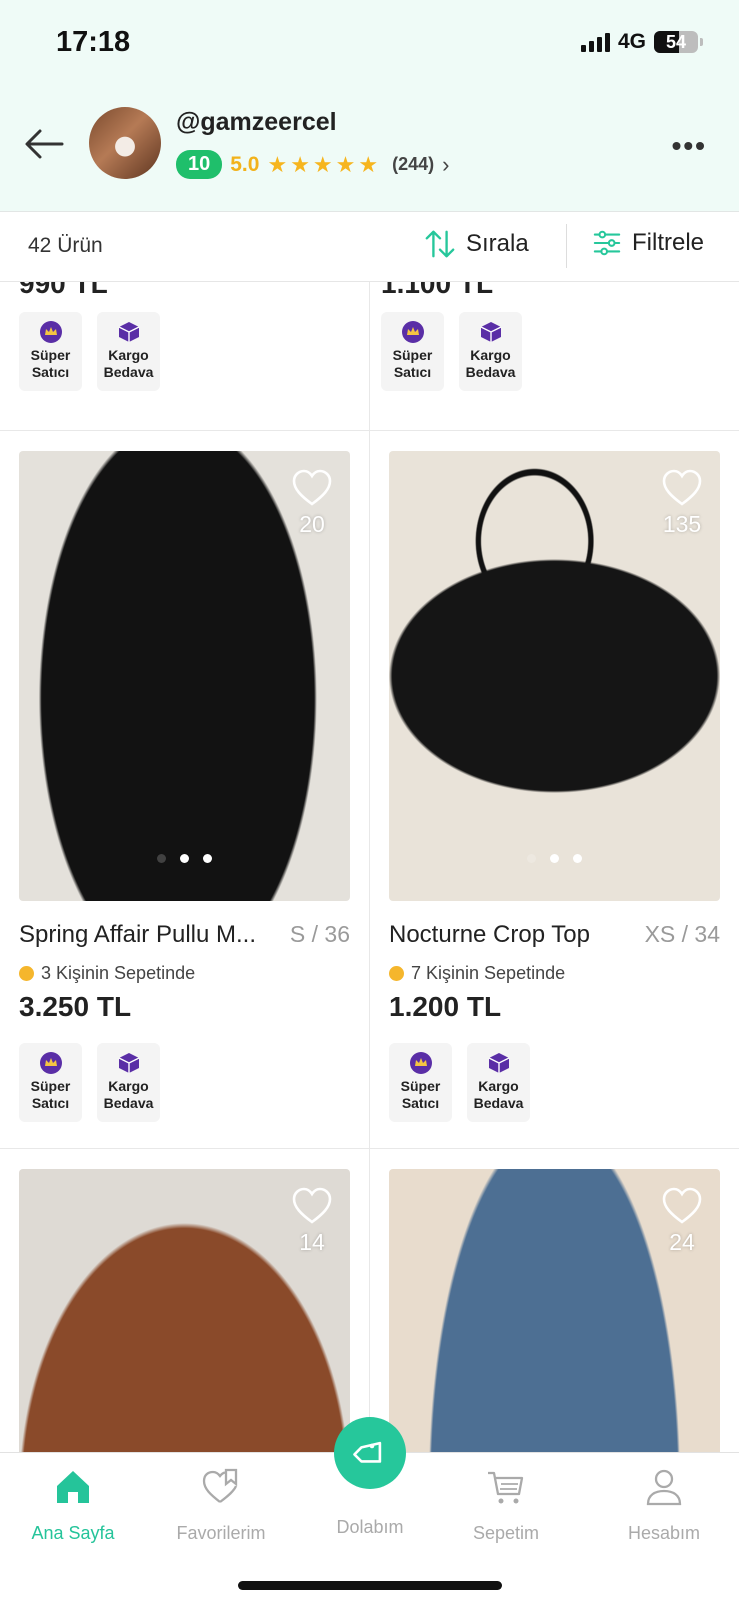 This screenshot has width=739, height=1600. I want to click on more-options-button: •••, so click(689, 146).